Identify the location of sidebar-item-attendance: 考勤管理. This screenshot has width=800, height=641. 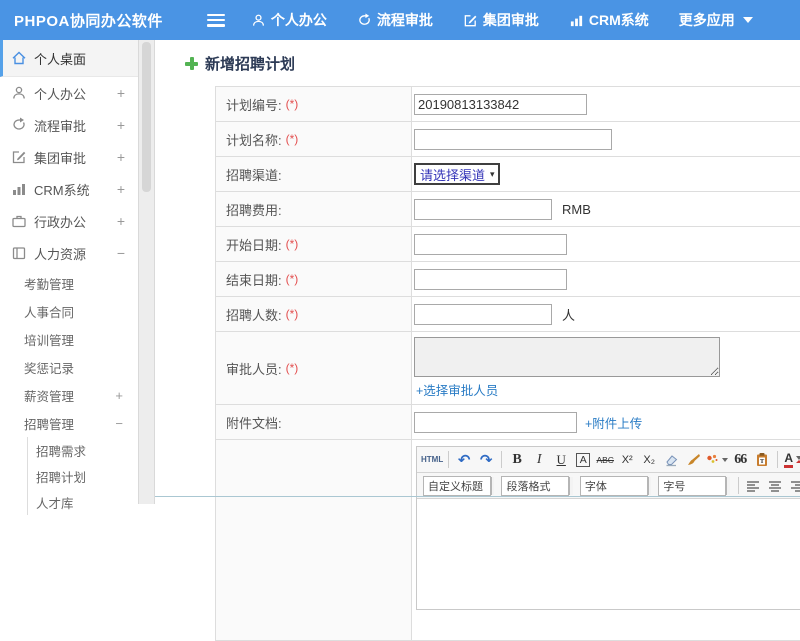
(69, 283).